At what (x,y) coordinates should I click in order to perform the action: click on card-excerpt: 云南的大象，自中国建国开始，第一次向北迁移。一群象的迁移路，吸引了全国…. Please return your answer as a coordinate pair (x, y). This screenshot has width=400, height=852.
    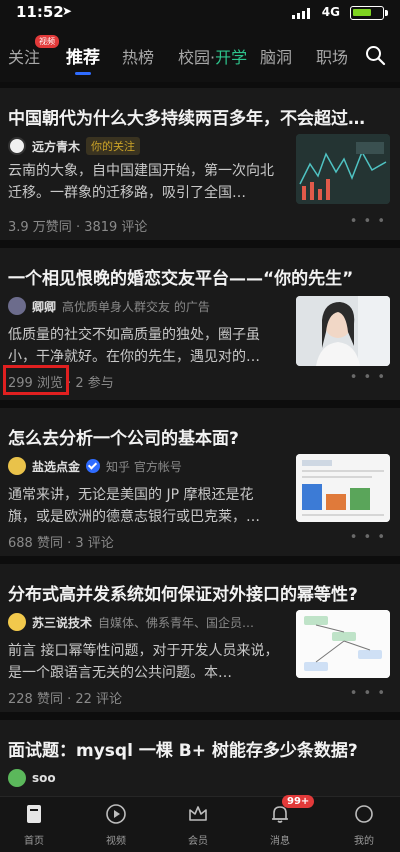
    Looking at the image, I should click on (144, 182).